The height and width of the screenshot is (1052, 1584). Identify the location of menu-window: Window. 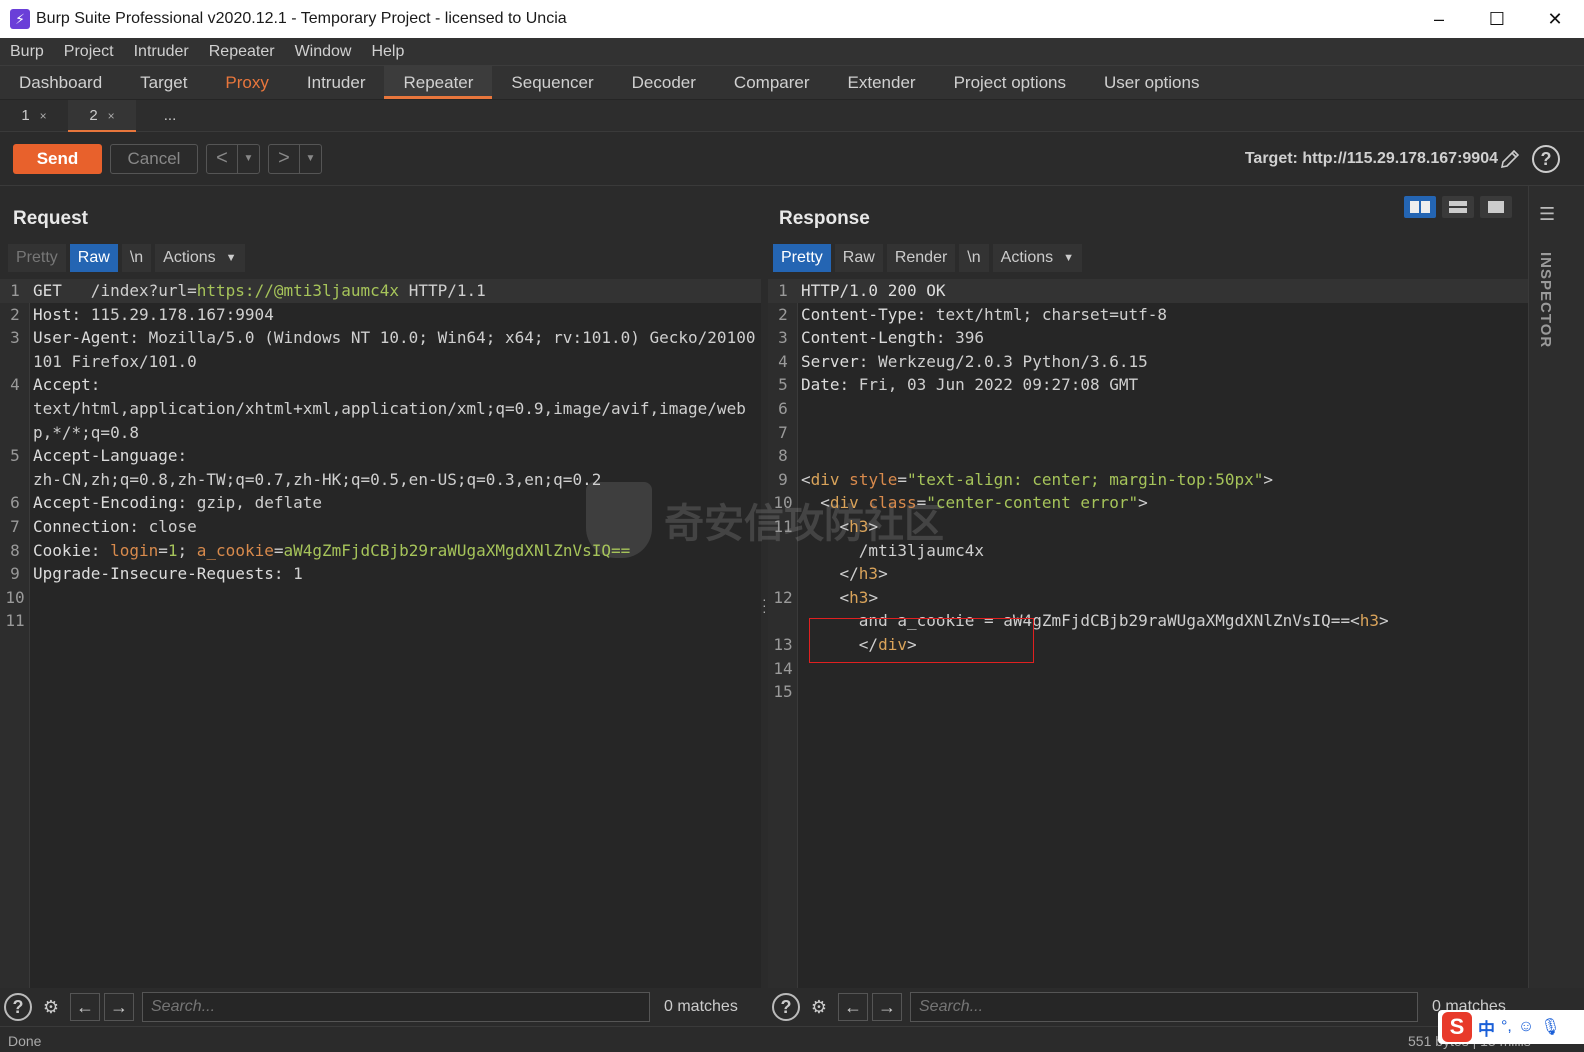
(323, 52).